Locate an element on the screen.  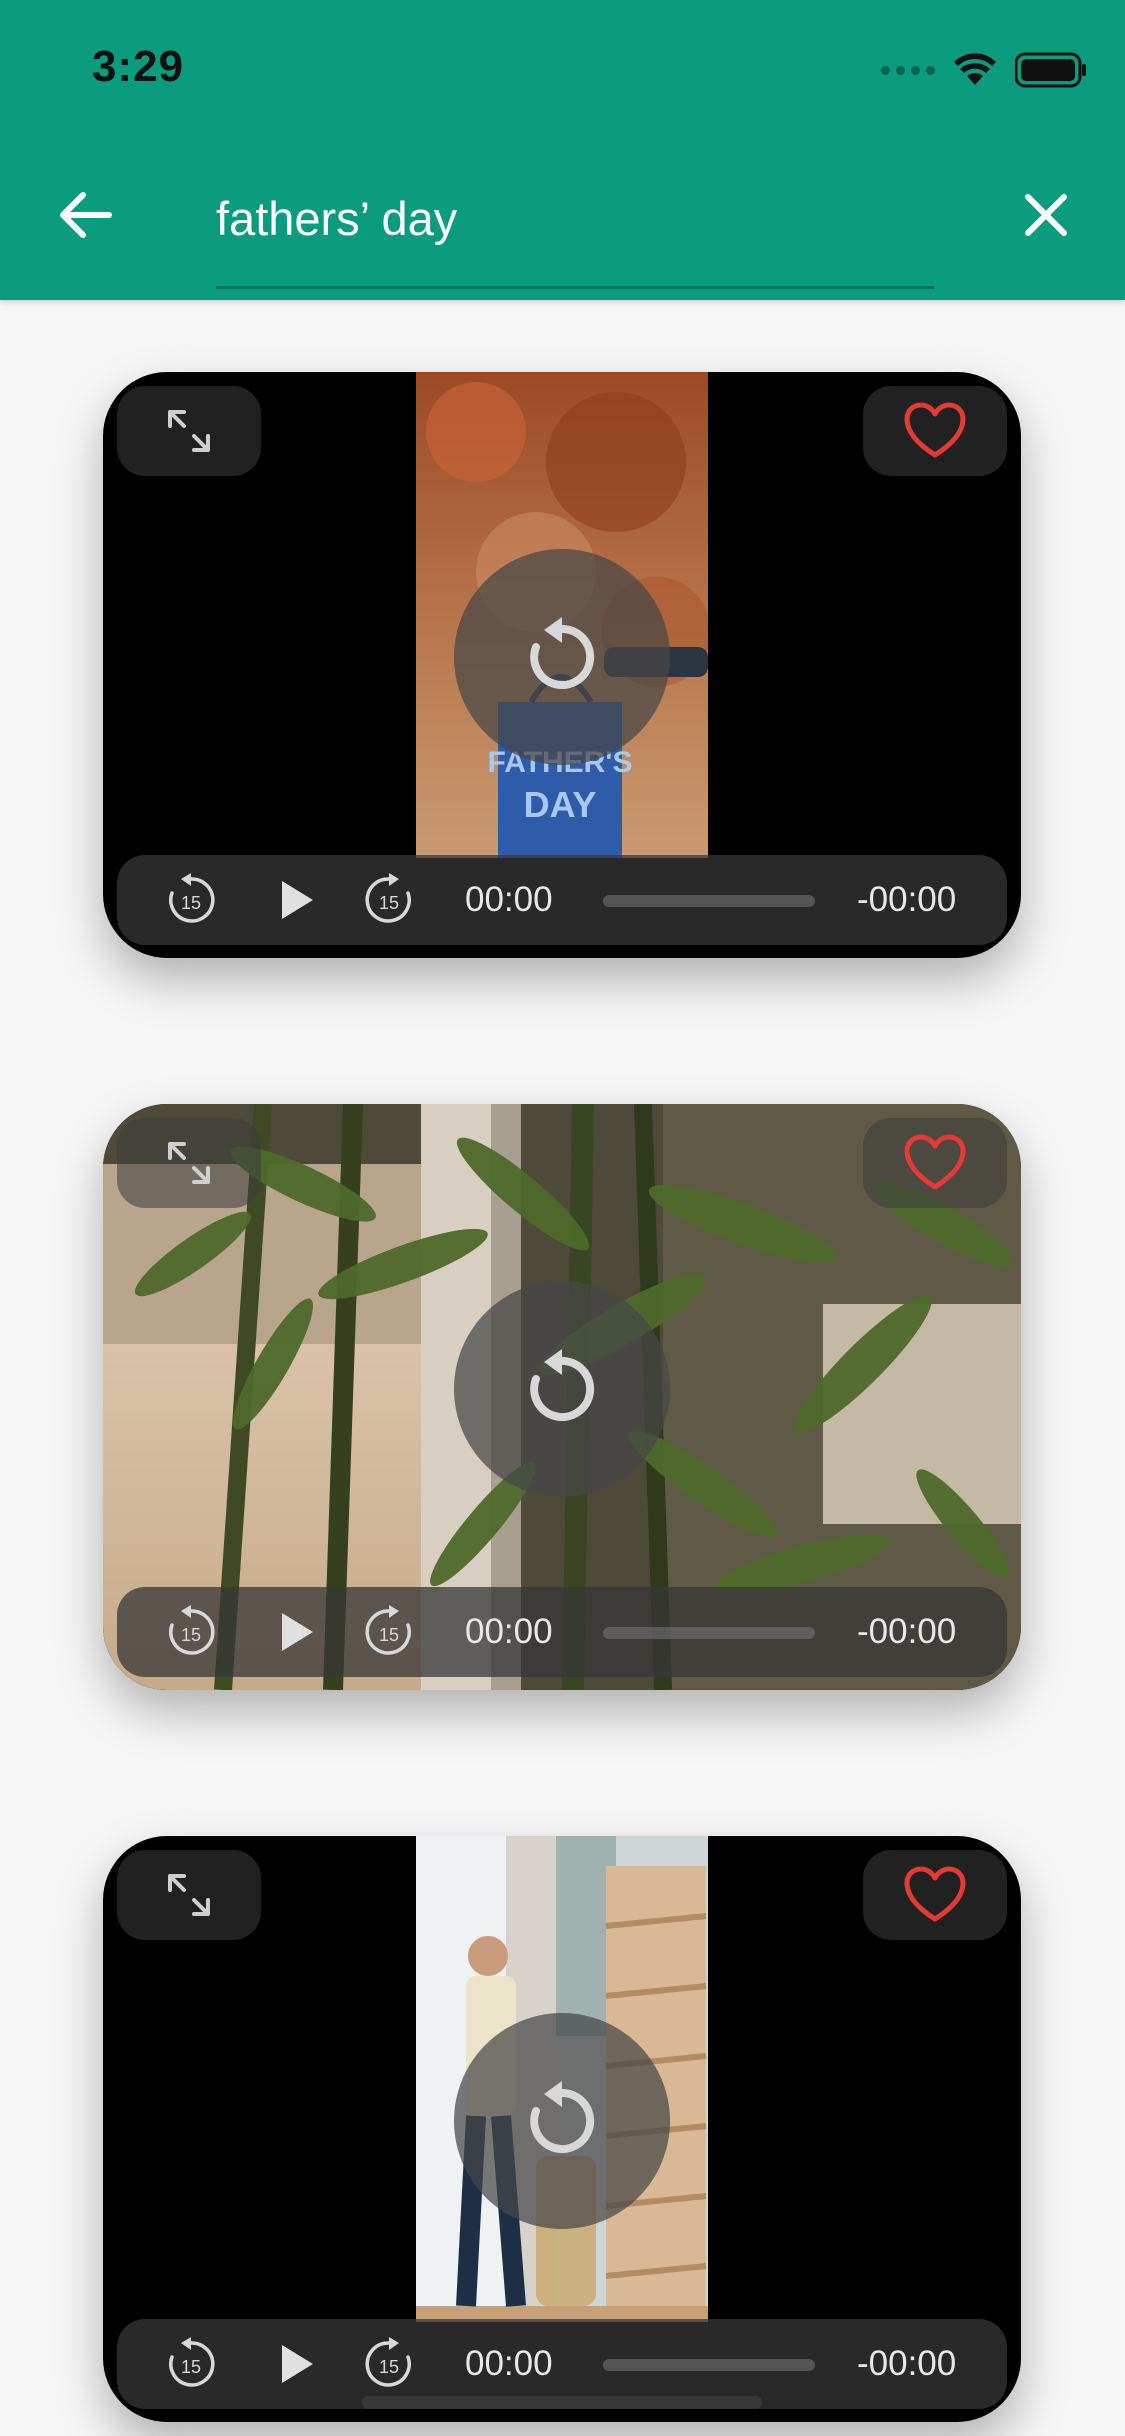
back-button is located at coordinates (85, 215).